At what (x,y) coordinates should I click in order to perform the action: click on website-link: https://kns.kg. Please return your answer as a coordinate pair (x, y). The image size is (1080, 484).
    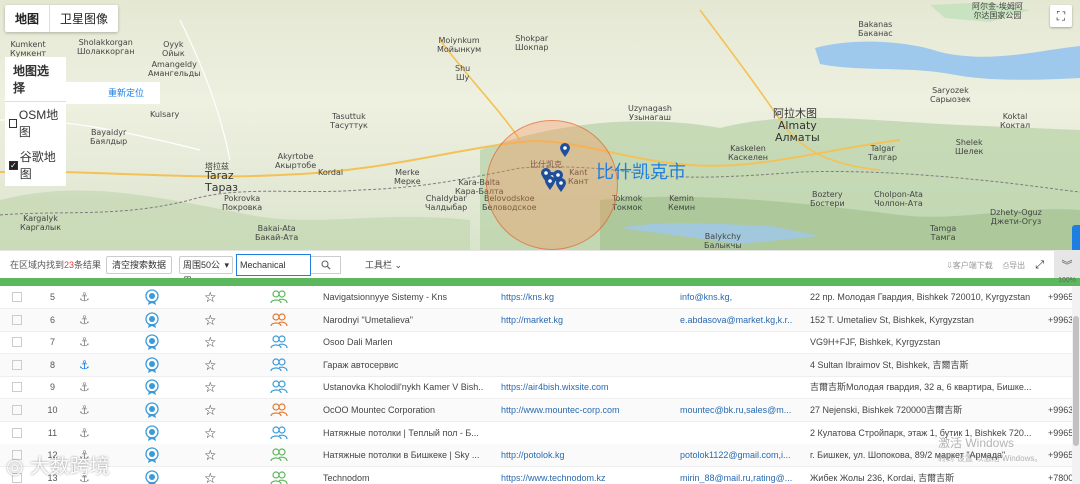
    Looking at the image, I should click on (581, 297).